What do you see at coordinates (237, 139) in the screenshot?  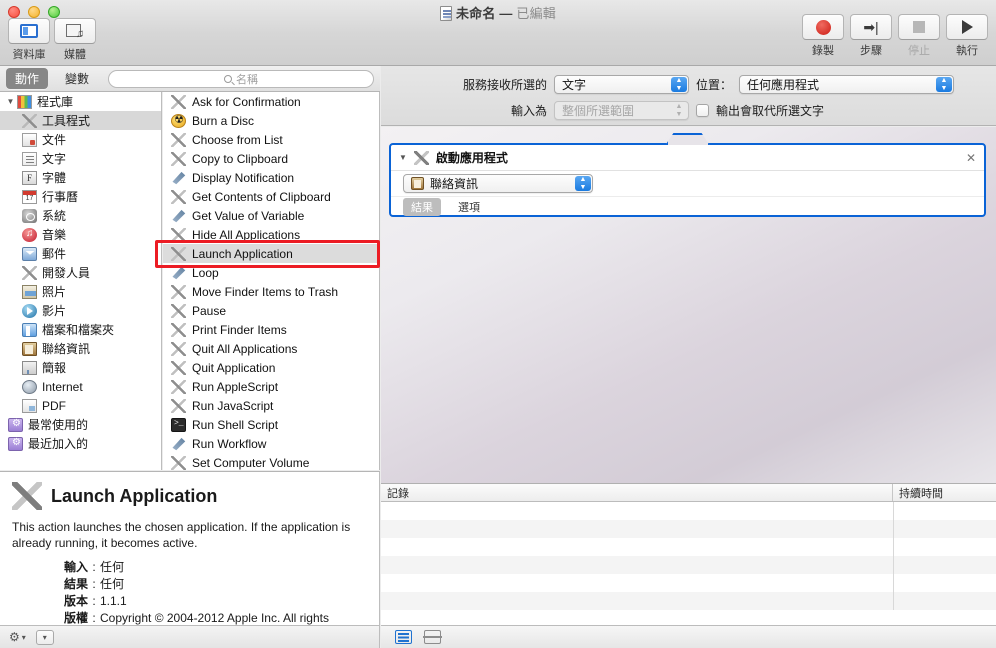 I see `action-label: Choose from List` at bounding box center [237, 139].